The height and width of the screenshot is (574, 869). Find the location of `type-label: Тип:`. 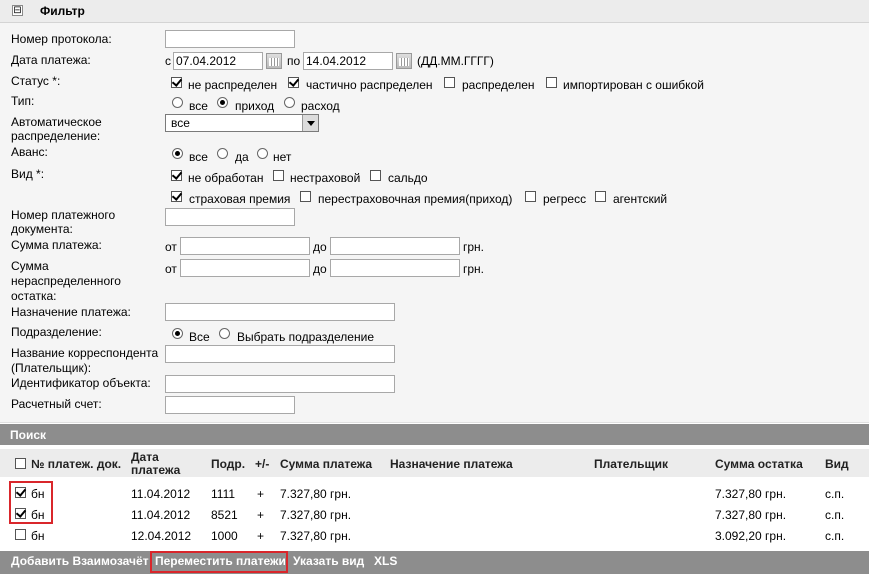

type-label: Тип: is located at coordinates (23, 101).